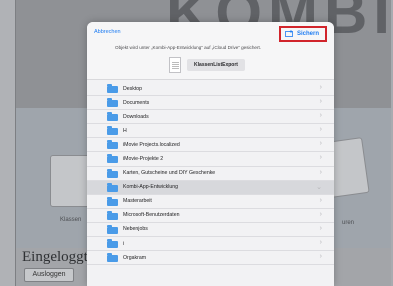 The width and height of the screenshot is (393, 286). I want to click on folder-row: Desktop ›, so click(210, 89).